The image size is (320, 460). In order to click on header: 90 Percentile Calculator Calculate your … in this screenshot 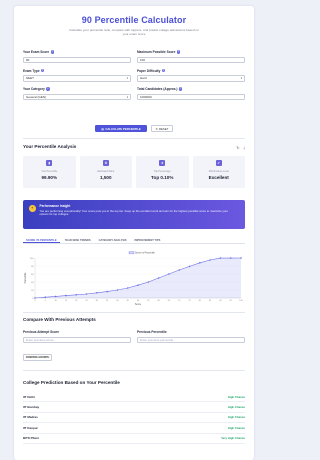, I will do `click(134, 21)`.